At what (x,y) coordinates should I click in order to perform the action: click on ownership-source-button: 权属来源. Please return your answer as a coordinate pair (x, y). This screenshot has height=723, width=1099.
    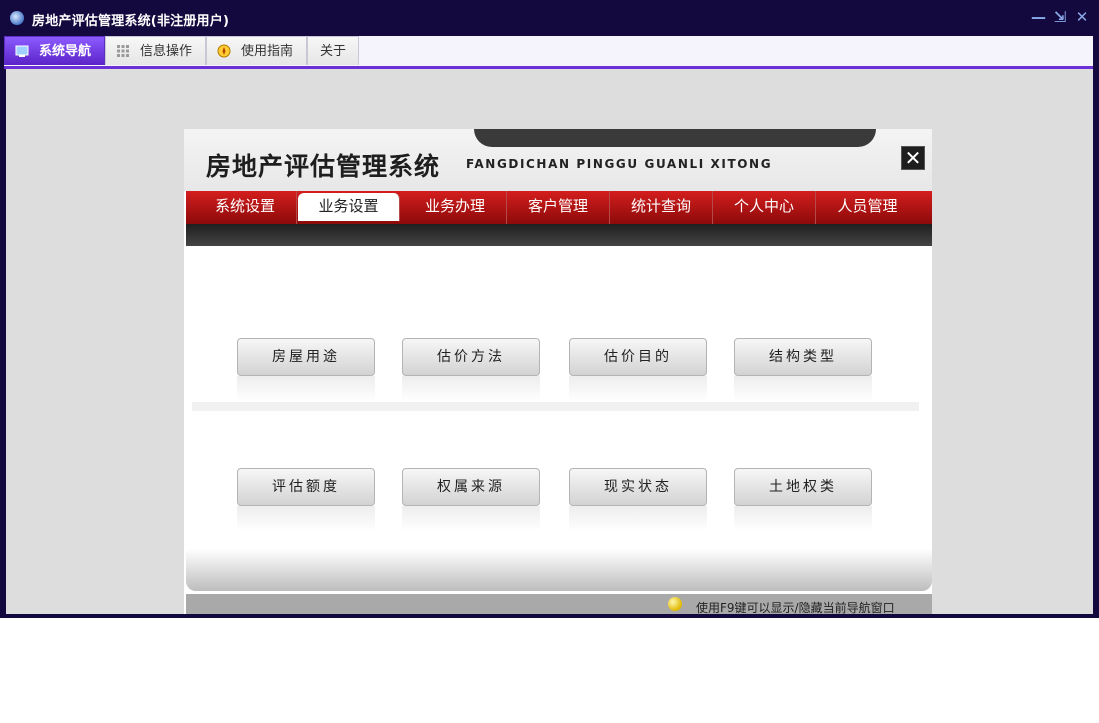
    Looking at the image, I should click on (471, 487).